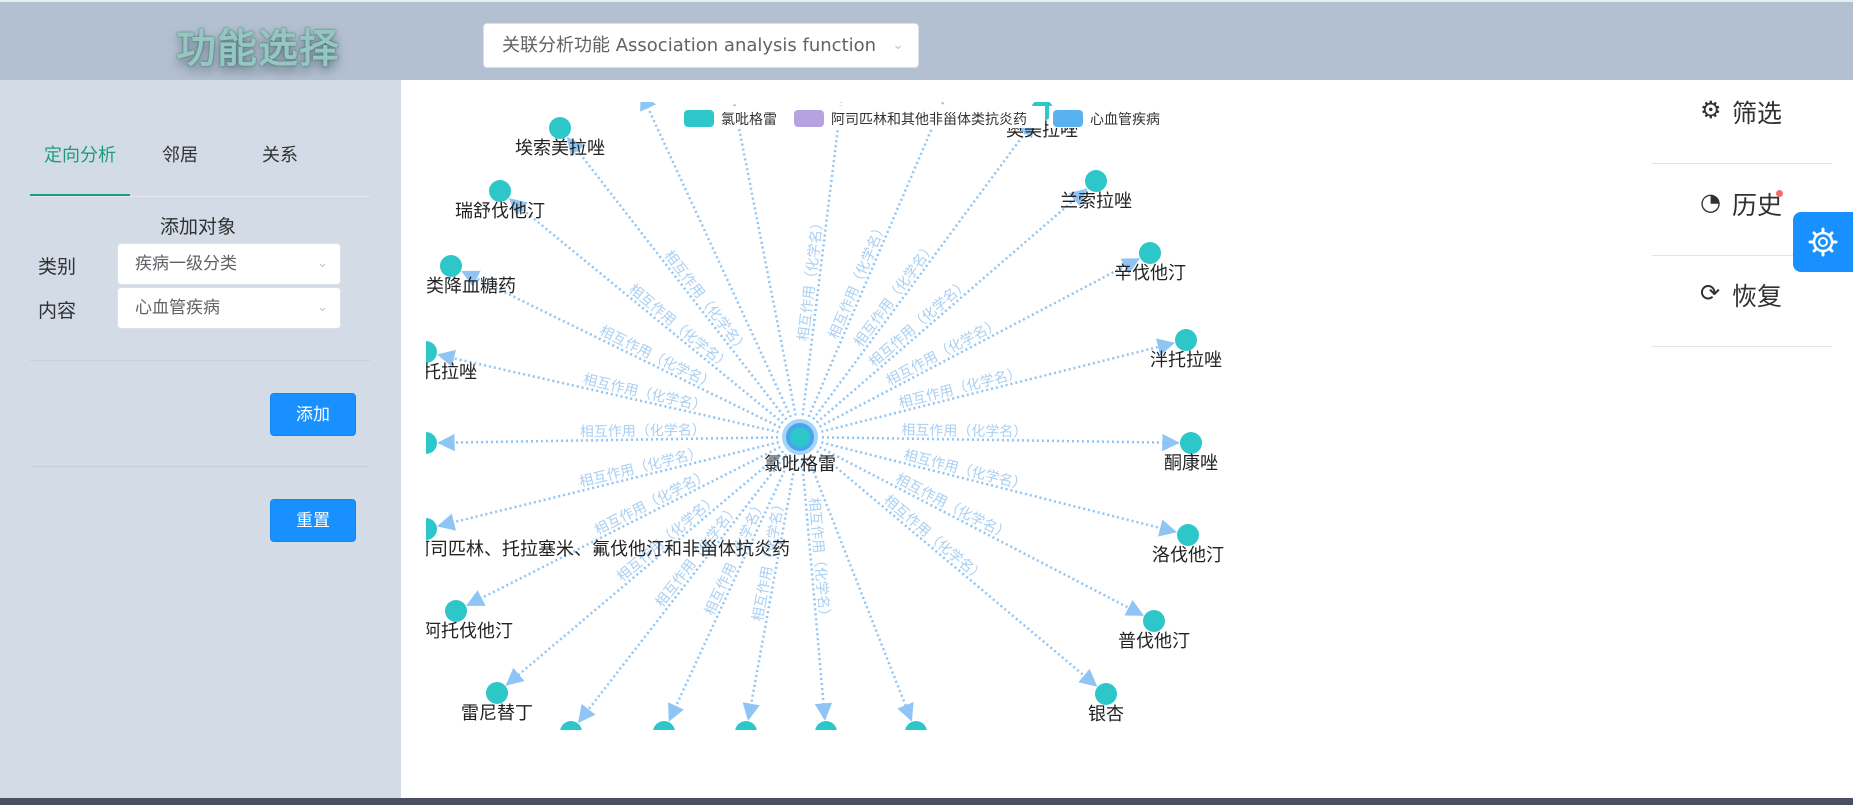 Image resolution: width=1853 pixels, height=805 pixels. I want to click on reset-button: 重置, so click(313, 520).